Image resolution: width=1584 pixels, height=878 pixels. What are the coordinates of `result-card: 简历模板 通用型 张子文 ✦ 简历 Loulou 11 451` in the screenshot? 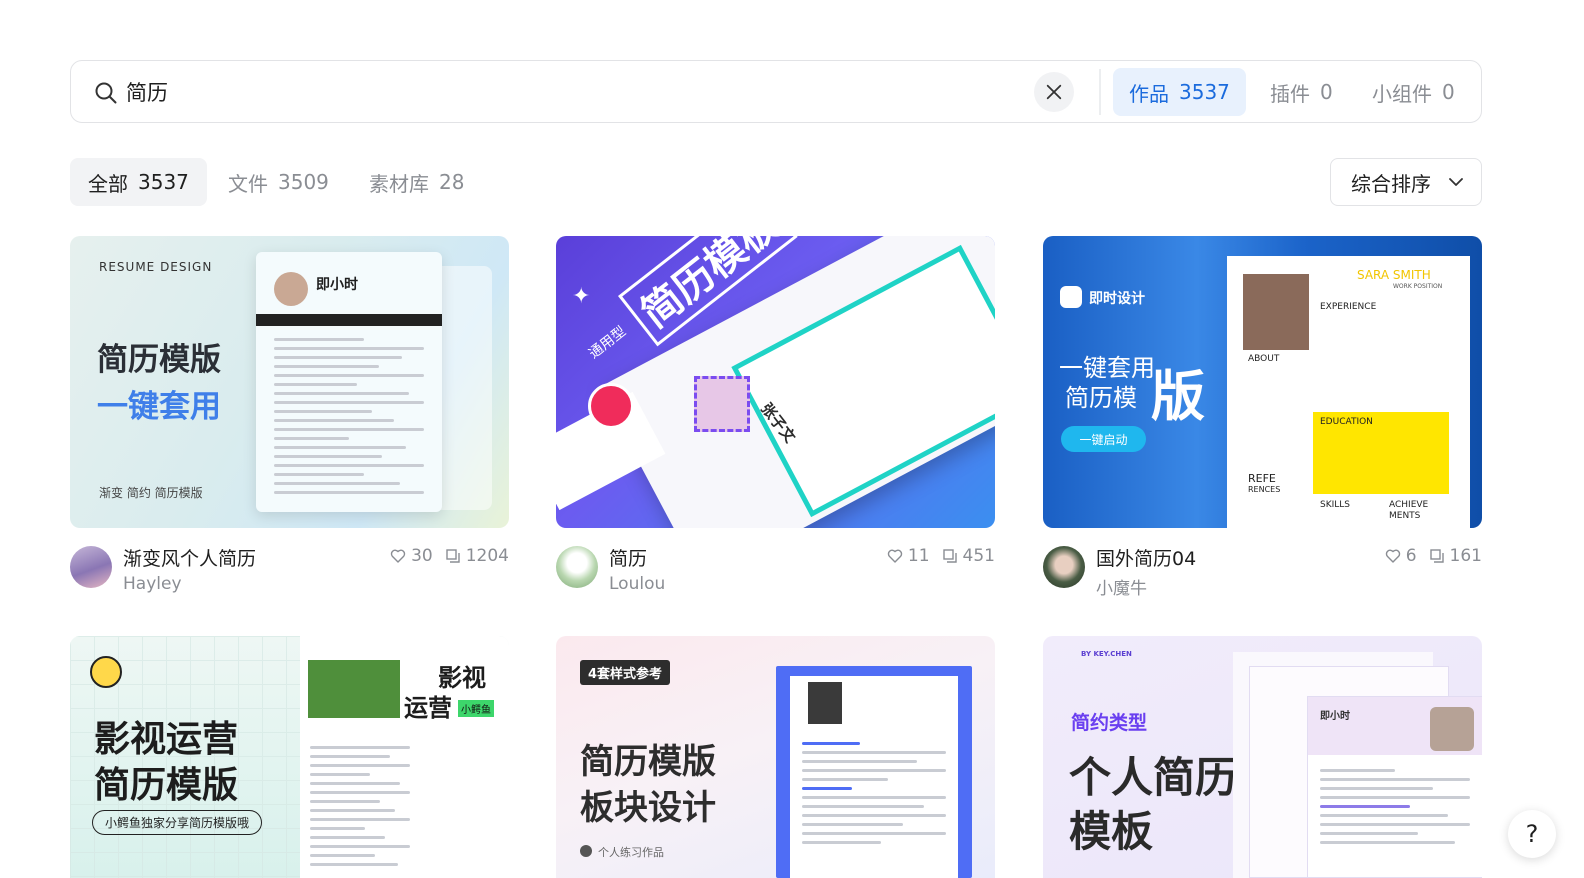 It's located at (775, 418).